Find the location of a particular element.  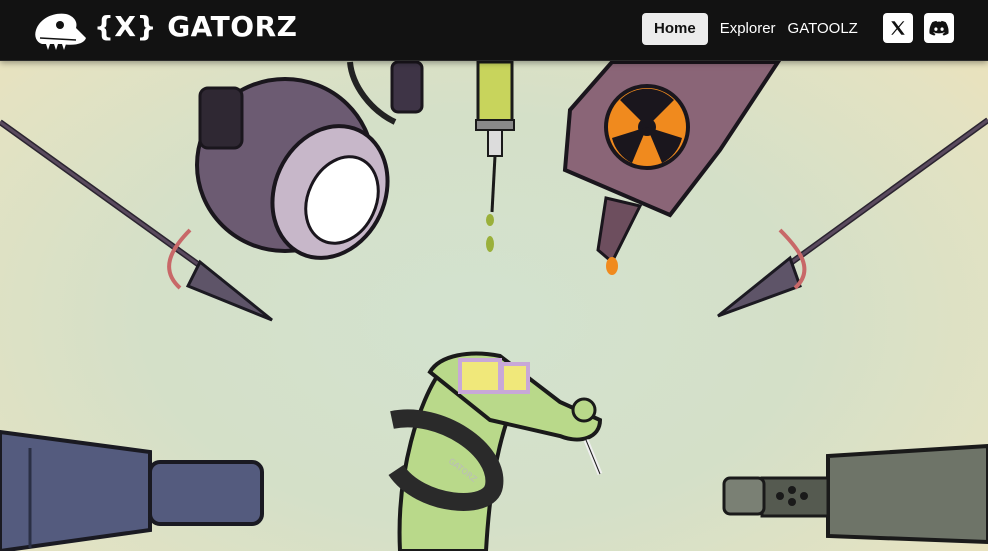

nav-gatoolz: GATOOLZ is located at coordinates (817, 29).